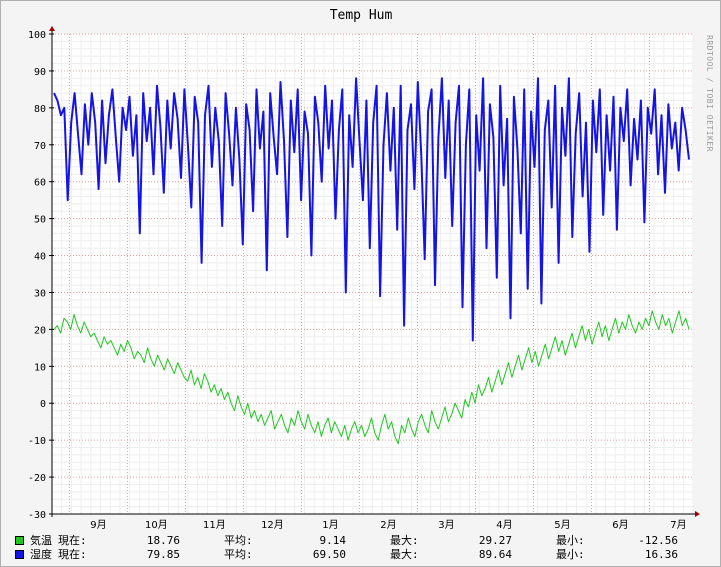 The image size is (721, 567). I want to click on legend-swatch-hum, so click(19, 554).